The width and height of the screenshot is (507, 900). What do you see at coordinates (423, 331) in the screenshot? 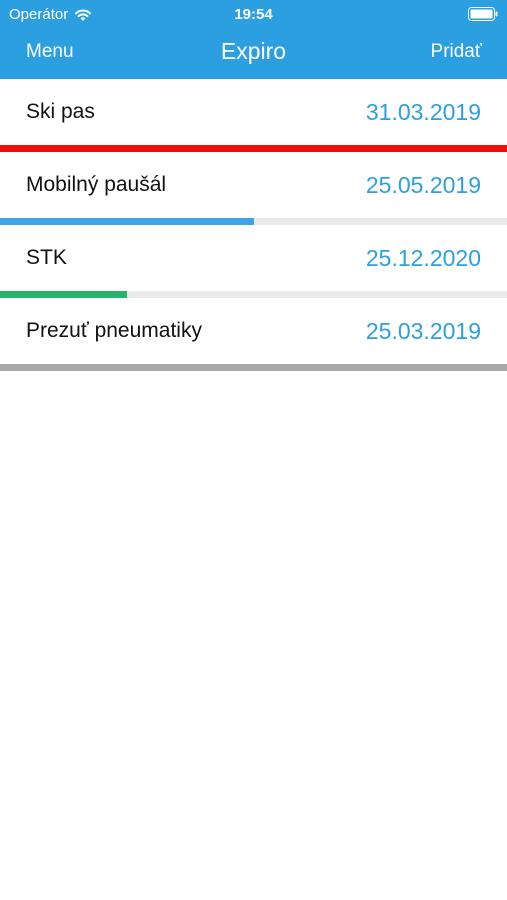
I see `item-date: 25.03.2019` at bounding box center [423, 331].